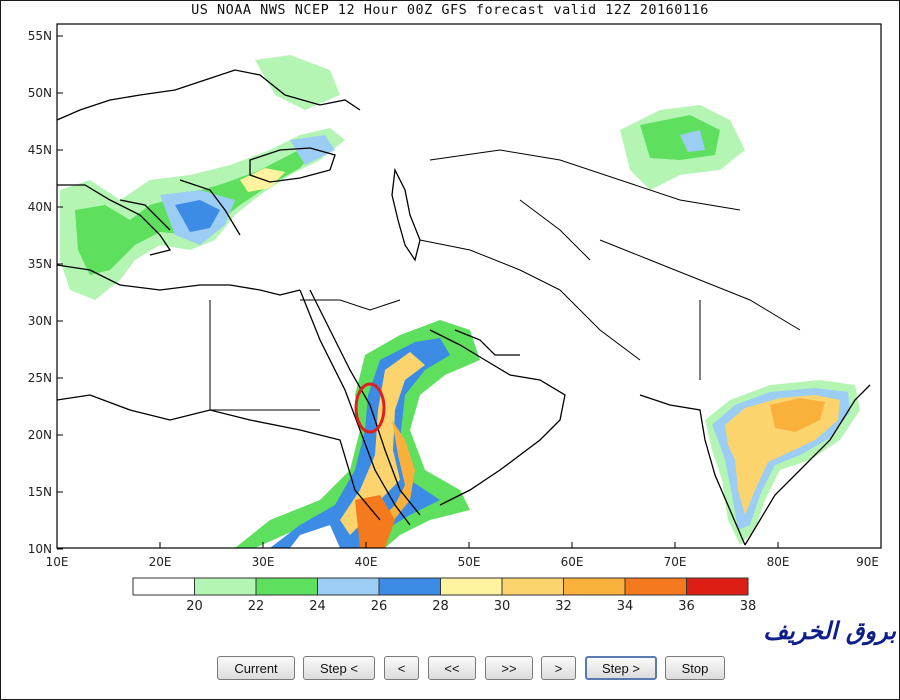 The height and width of the screenshot is (700, 900). Describe the element at coordinates (40, 492) in the screenshot. I see `lat-label: 15N` at that location.